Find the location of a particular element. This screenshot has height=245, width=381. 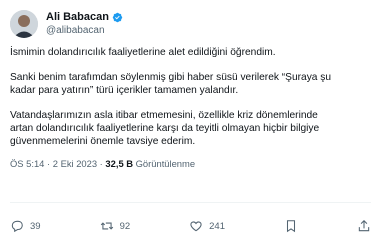

reply-button: 39 is located at coordinates (25, 226).